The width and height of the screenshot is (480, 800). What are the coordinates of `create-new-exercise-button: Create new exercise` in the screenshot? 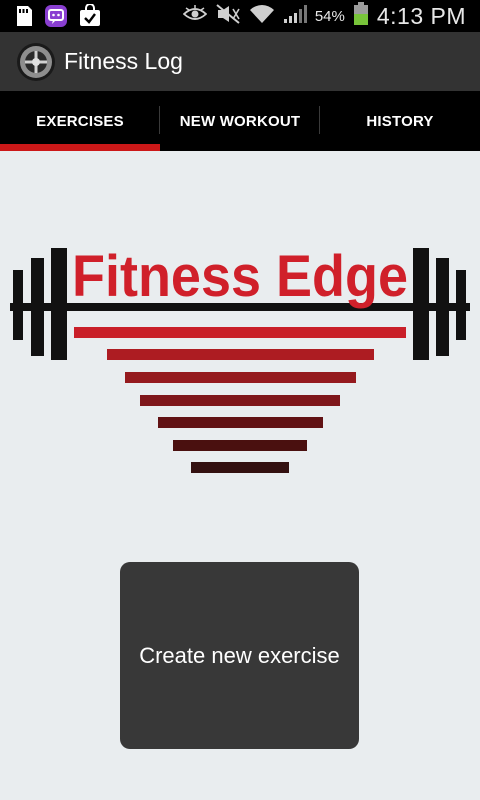 It's located at (239, 655).